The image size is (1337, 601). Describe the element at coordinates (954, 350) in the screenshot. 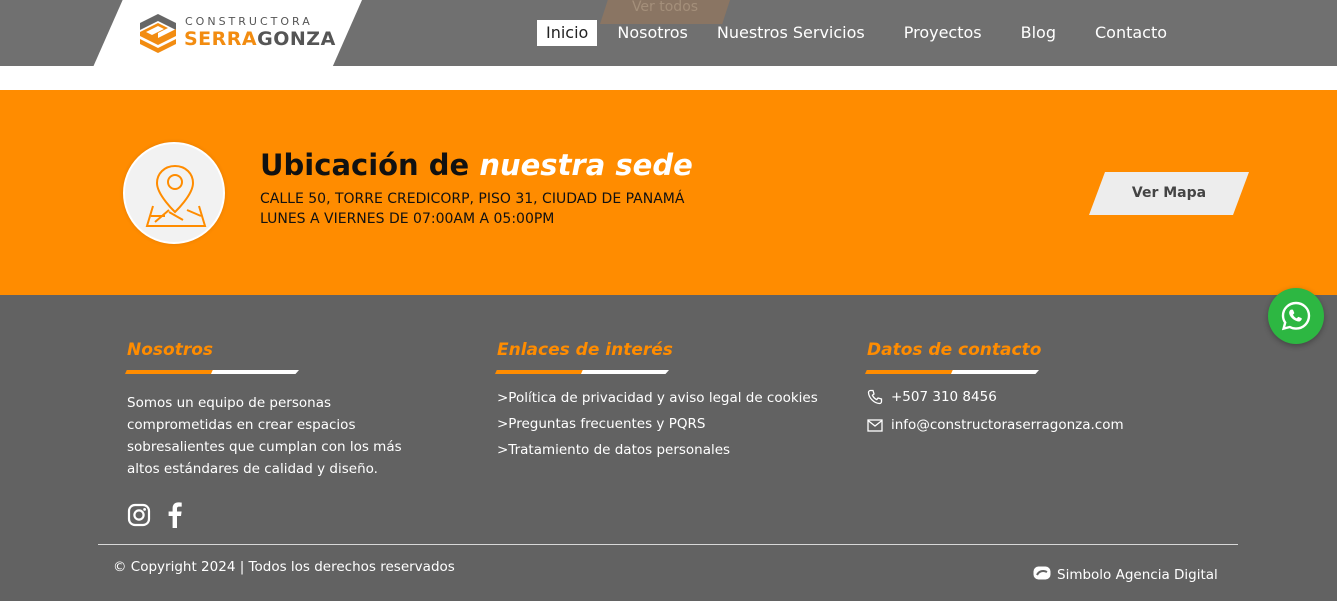

I see `footer-contact-title: Datos de contacto` at that location.